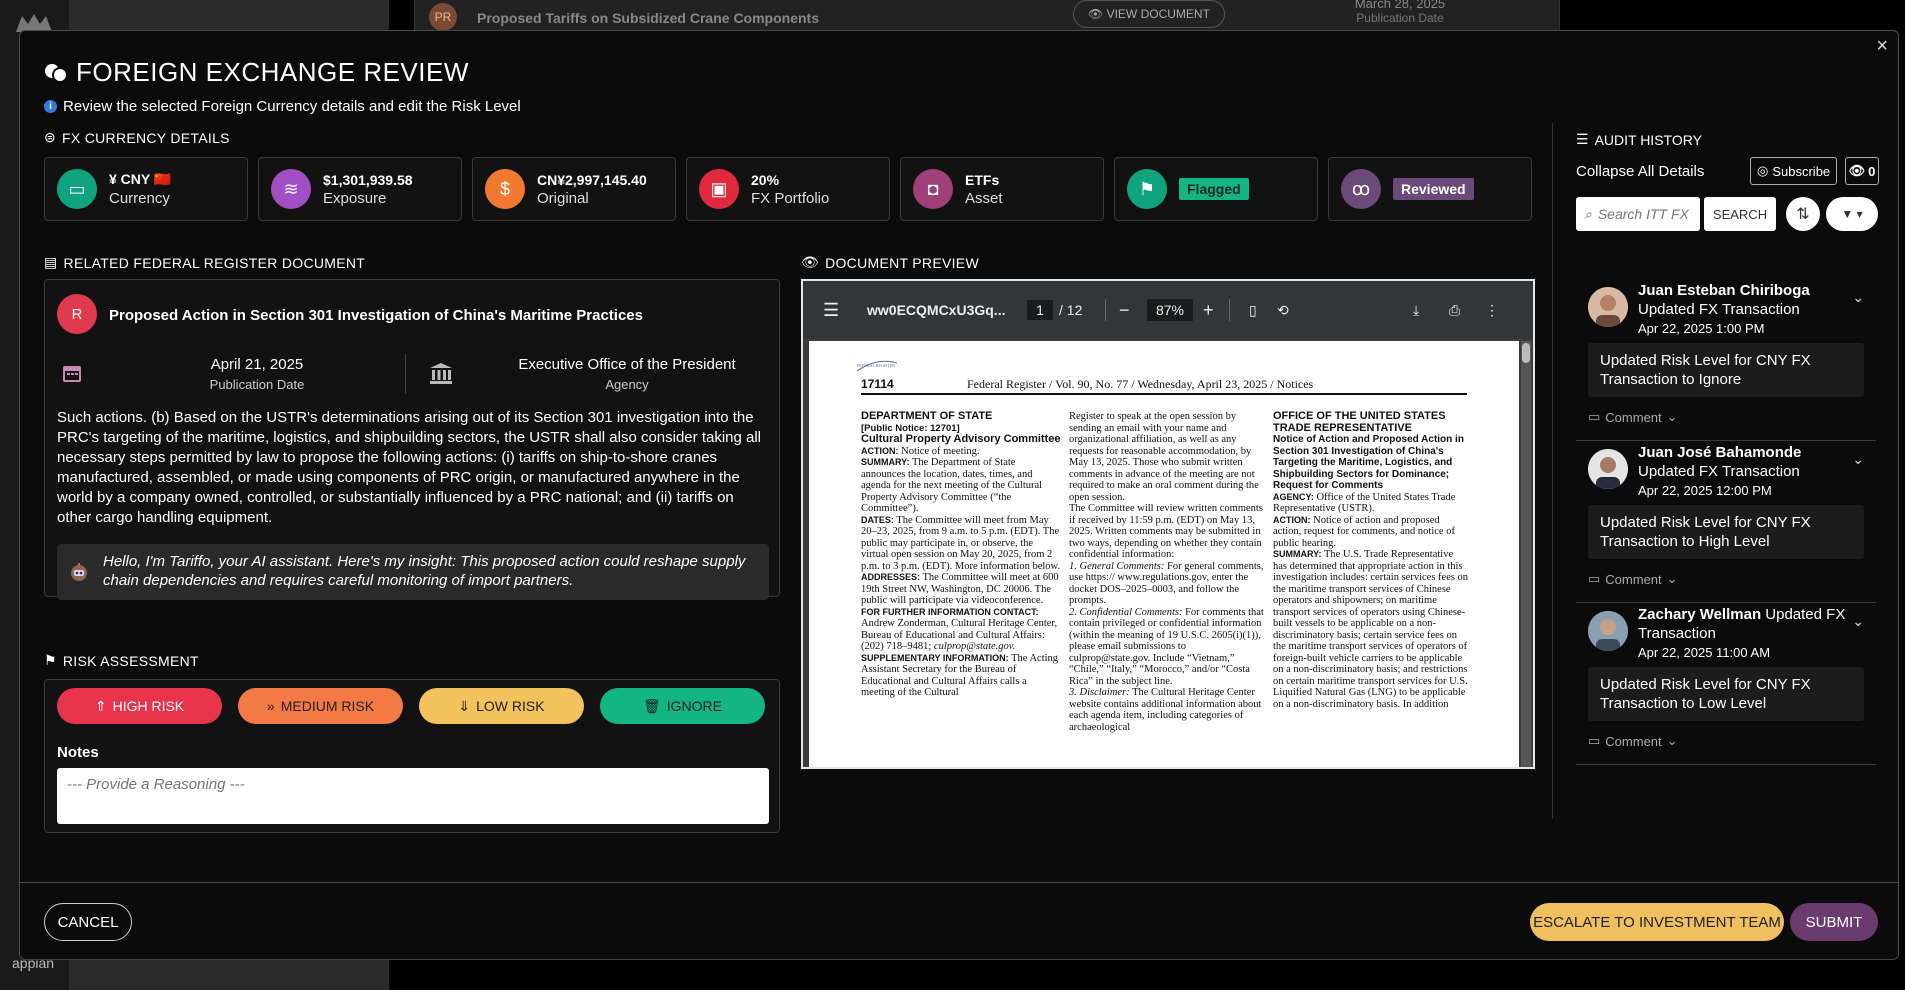  I want to click on download-icon: ⤓, so click(1416, 310).